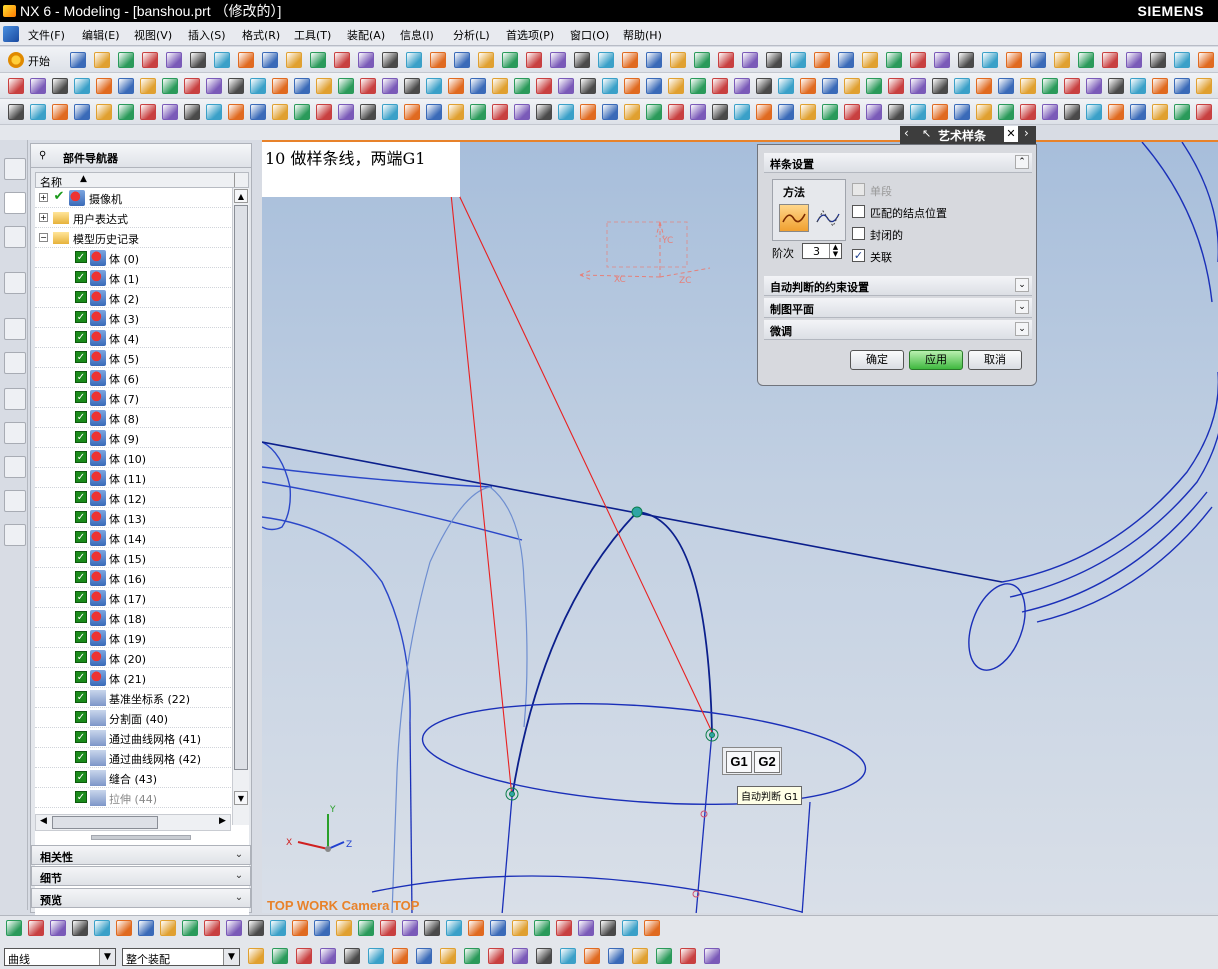 This screenshot has height=969, width=1218. What do you see at coordinates (133, 678) in the screenshot?
I see `history-item: ✓ 体 (21)` at bounding box center [133, 678].